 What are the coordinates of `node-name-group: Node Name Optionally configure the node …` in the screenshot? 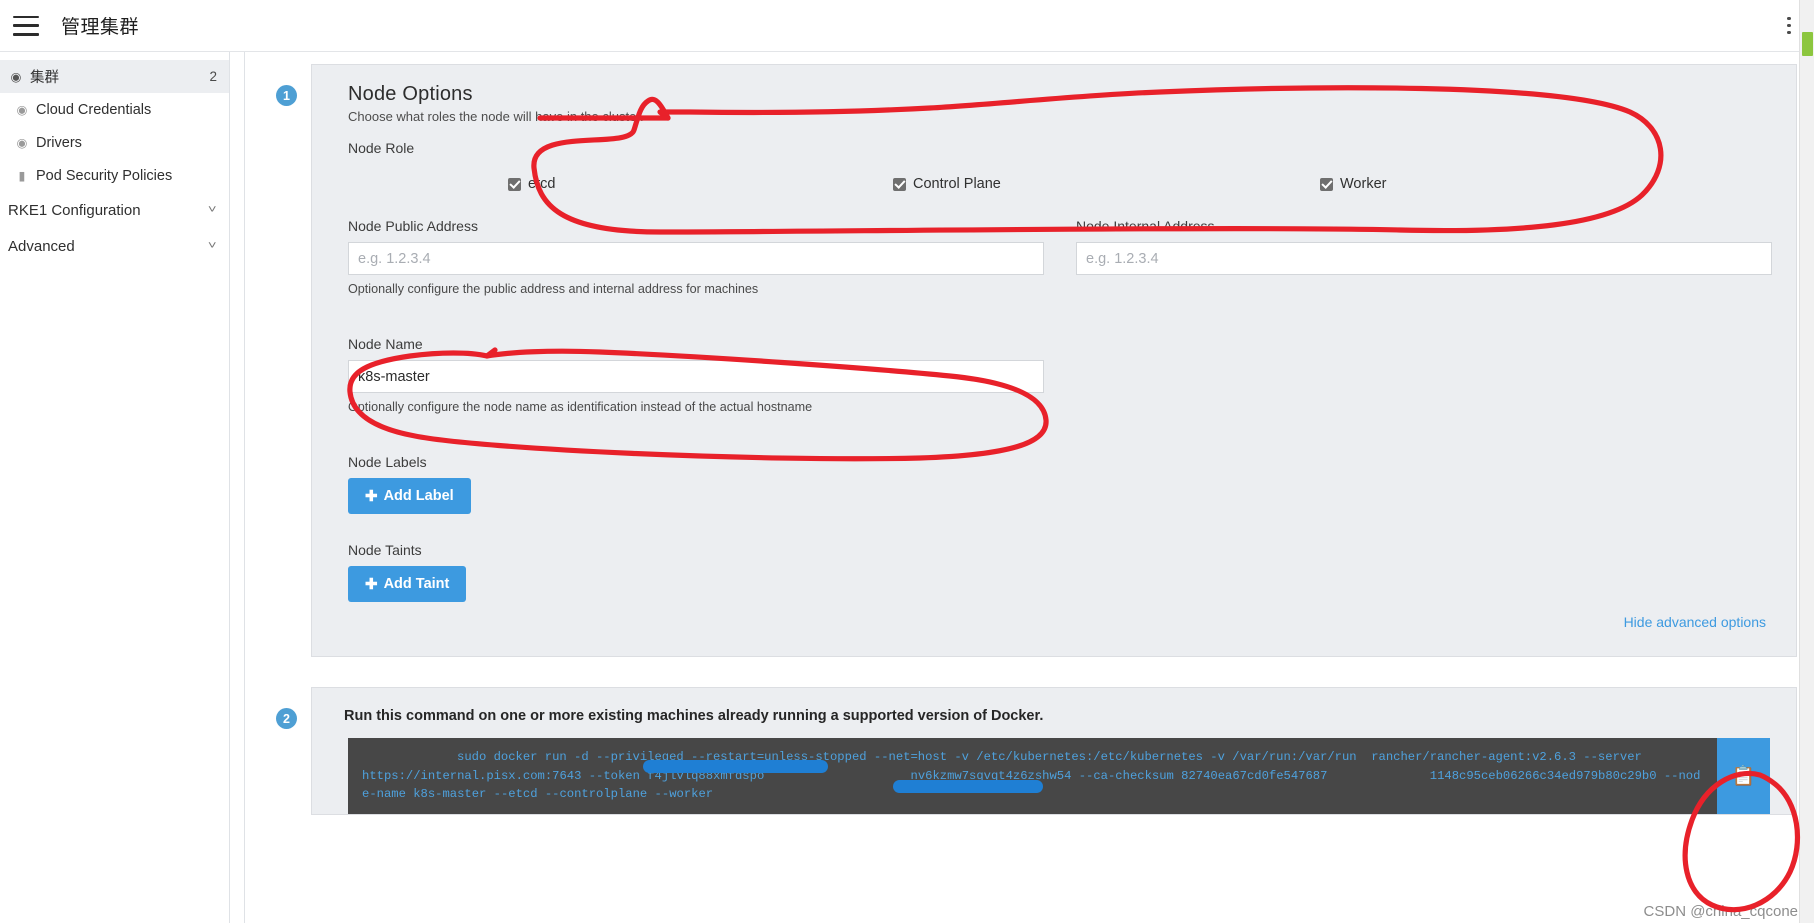 It's located at (704, 375).